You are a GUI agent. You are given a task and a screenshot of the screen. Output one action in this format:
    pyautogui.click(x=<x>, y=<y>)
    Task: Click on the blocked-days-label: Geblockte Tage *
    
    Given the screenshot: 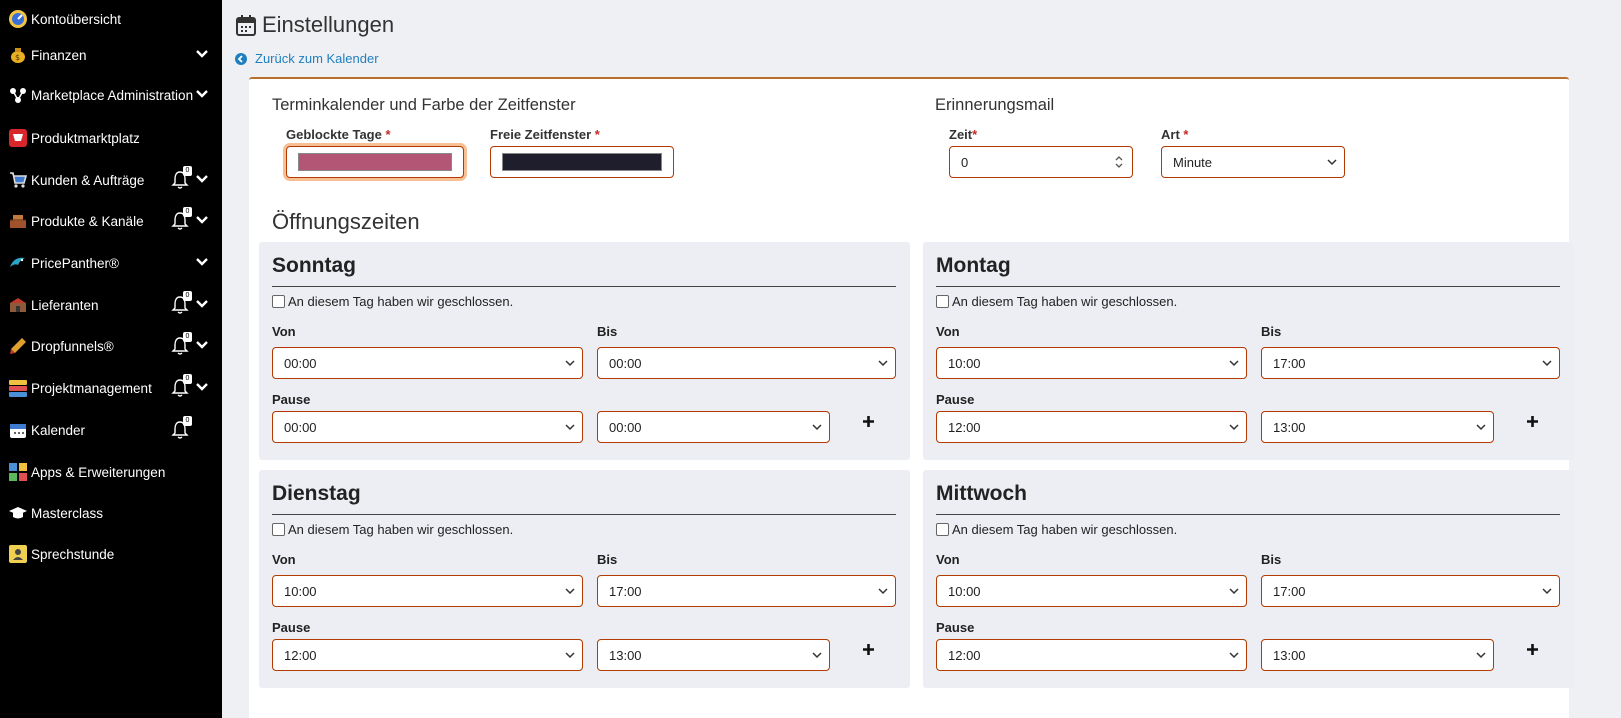 What is the action you would take?
    pyautogui.click(x=338, y=134)
    